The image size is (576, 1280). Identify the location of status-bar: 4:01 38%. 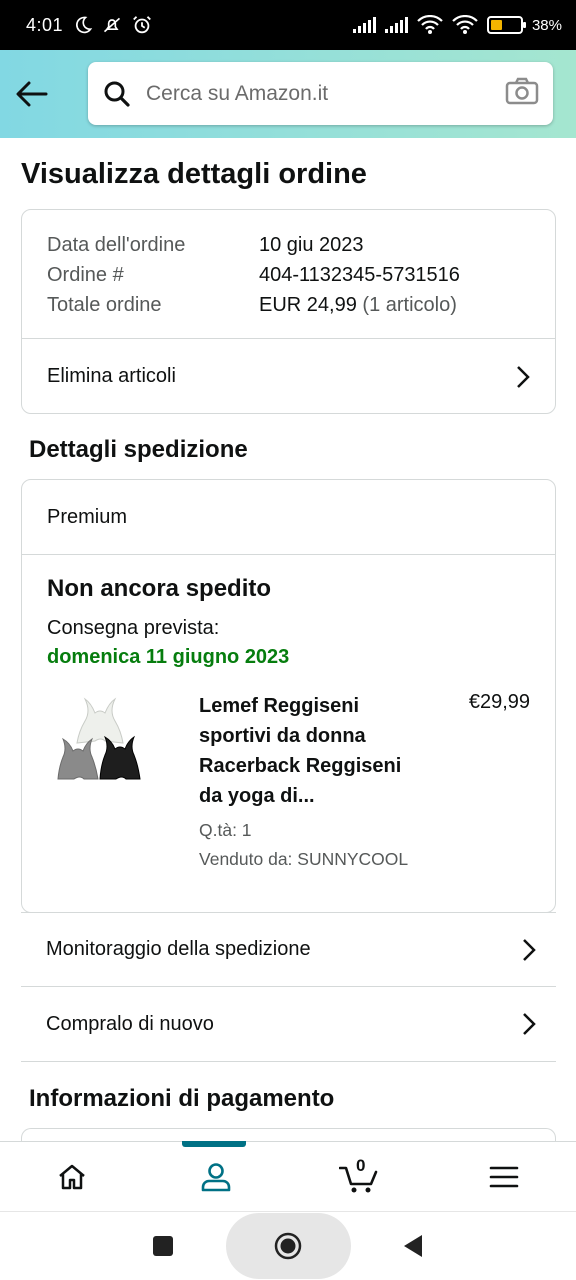
(288, 25).